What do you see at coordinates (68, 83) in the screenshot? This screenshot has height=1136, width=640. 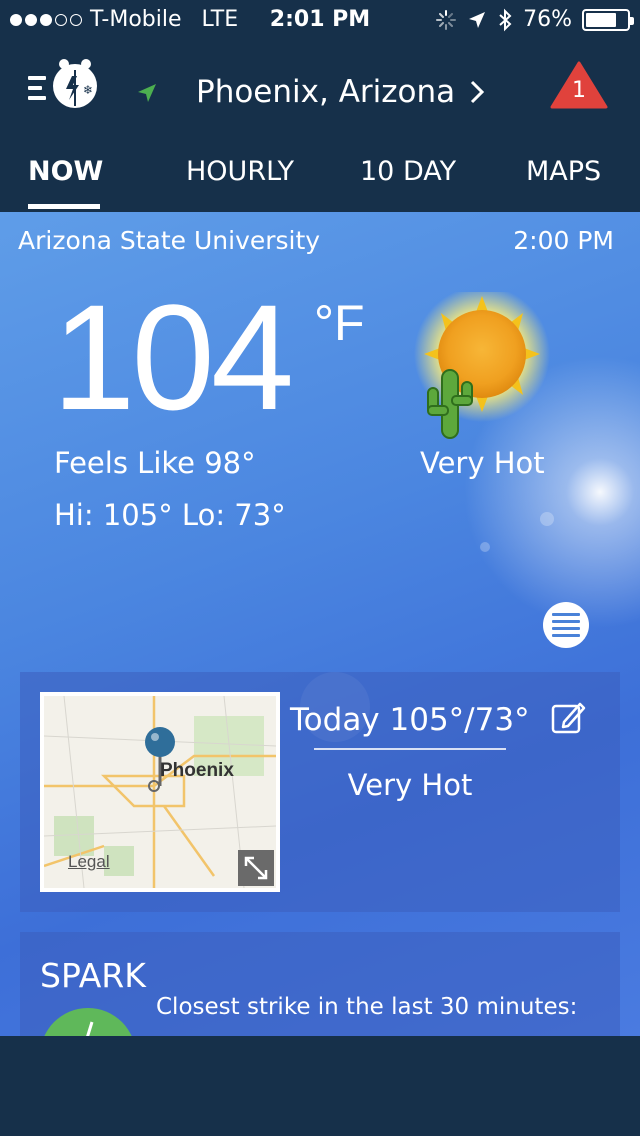 I see `menu-logo-icon: ❄` at bounding box center [68, 83].